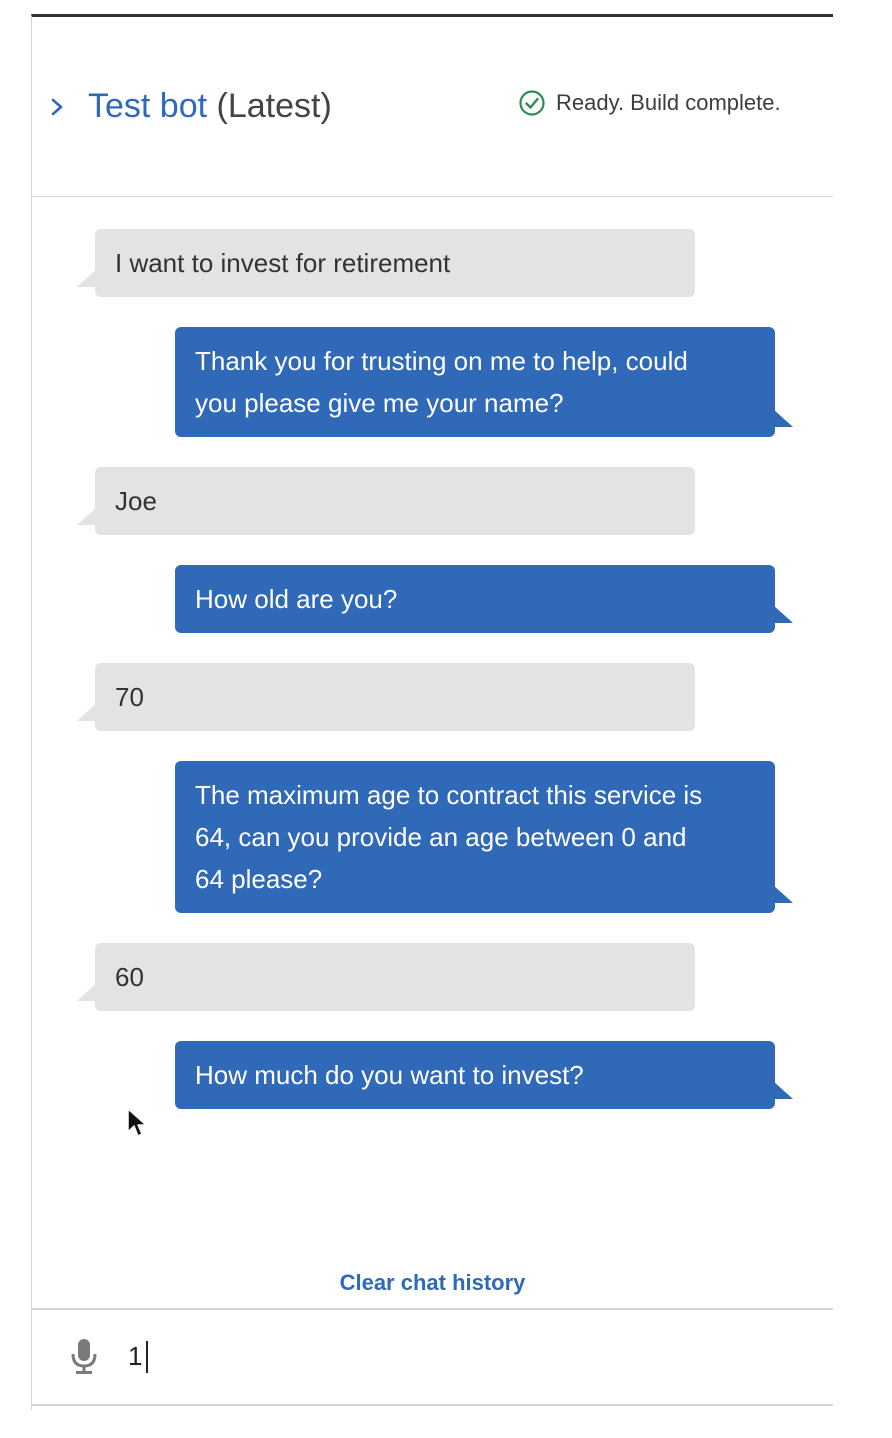 This screenshot has height=1438, width=892. Describe the element at coordinates (84, 1357) in the screenshot. I see `microphone-icon` at that location.